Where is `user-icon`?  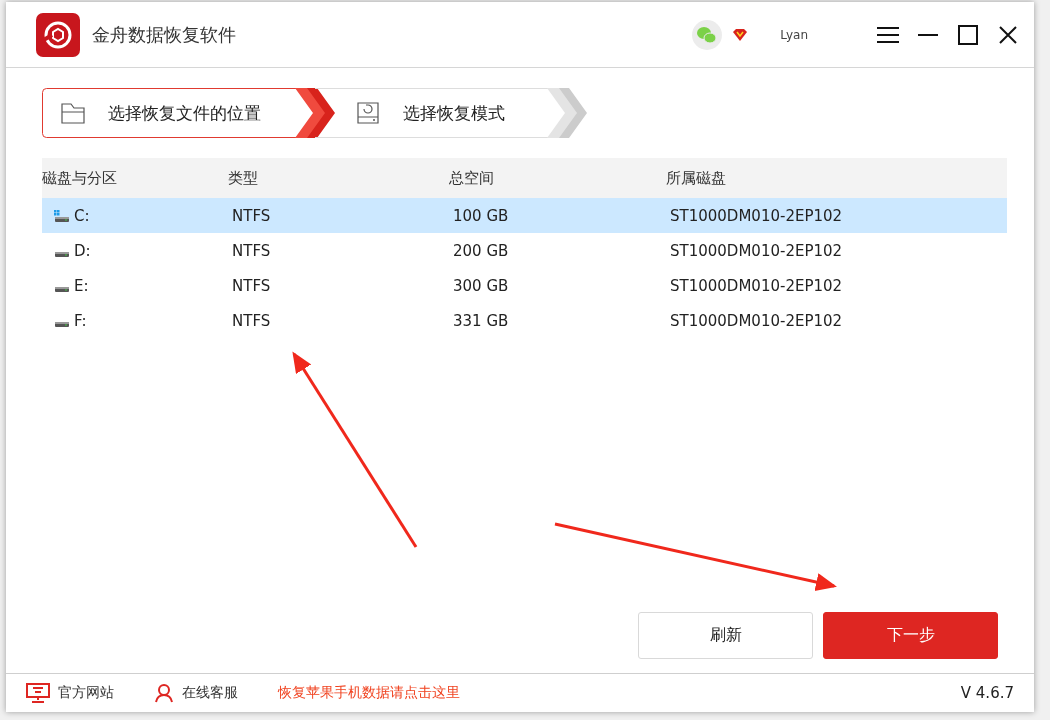 user-icon is located at coordinates (164, 693).